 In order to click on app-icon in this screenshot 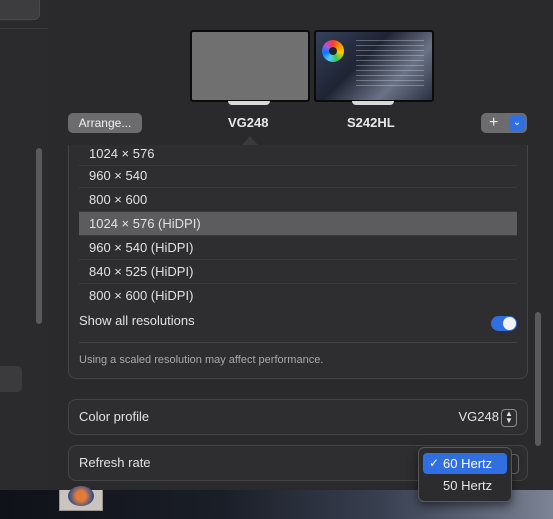, I will do `click(81, 498)`.